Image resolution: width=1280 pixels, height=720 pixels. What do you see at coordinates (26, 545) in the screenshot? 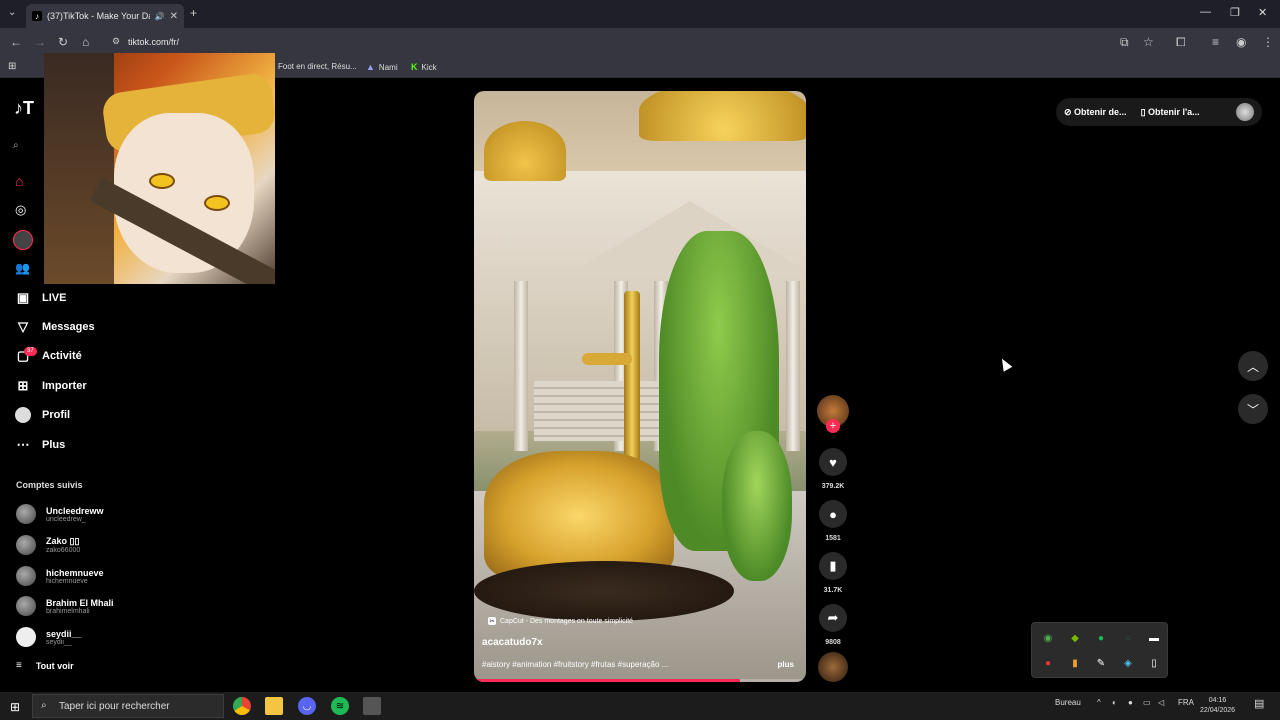
I see `avatar` at bounding box center [26, 545].